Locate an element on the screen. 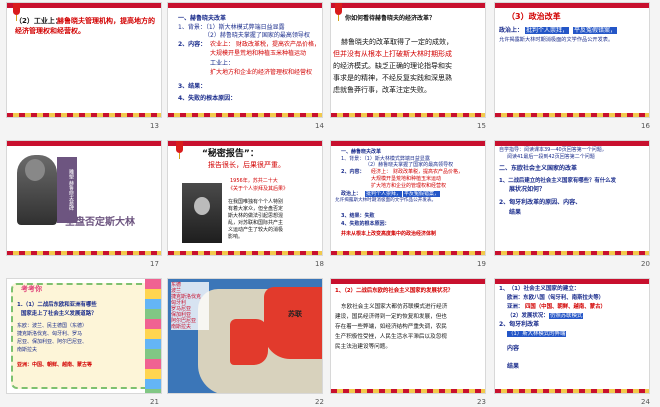 This screenshot has width=660, height=407. slide-body-line: 有着大家众，但全盘否定 is located at coordinates (256, 209).